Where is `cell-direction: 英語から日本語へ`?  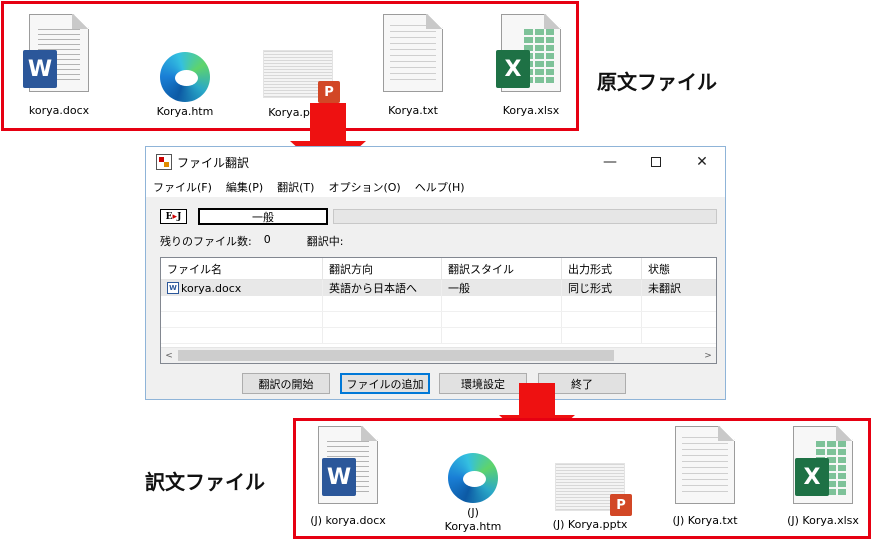
cell-direction: 英語から日本語へ is located at coordinates (382, 288).